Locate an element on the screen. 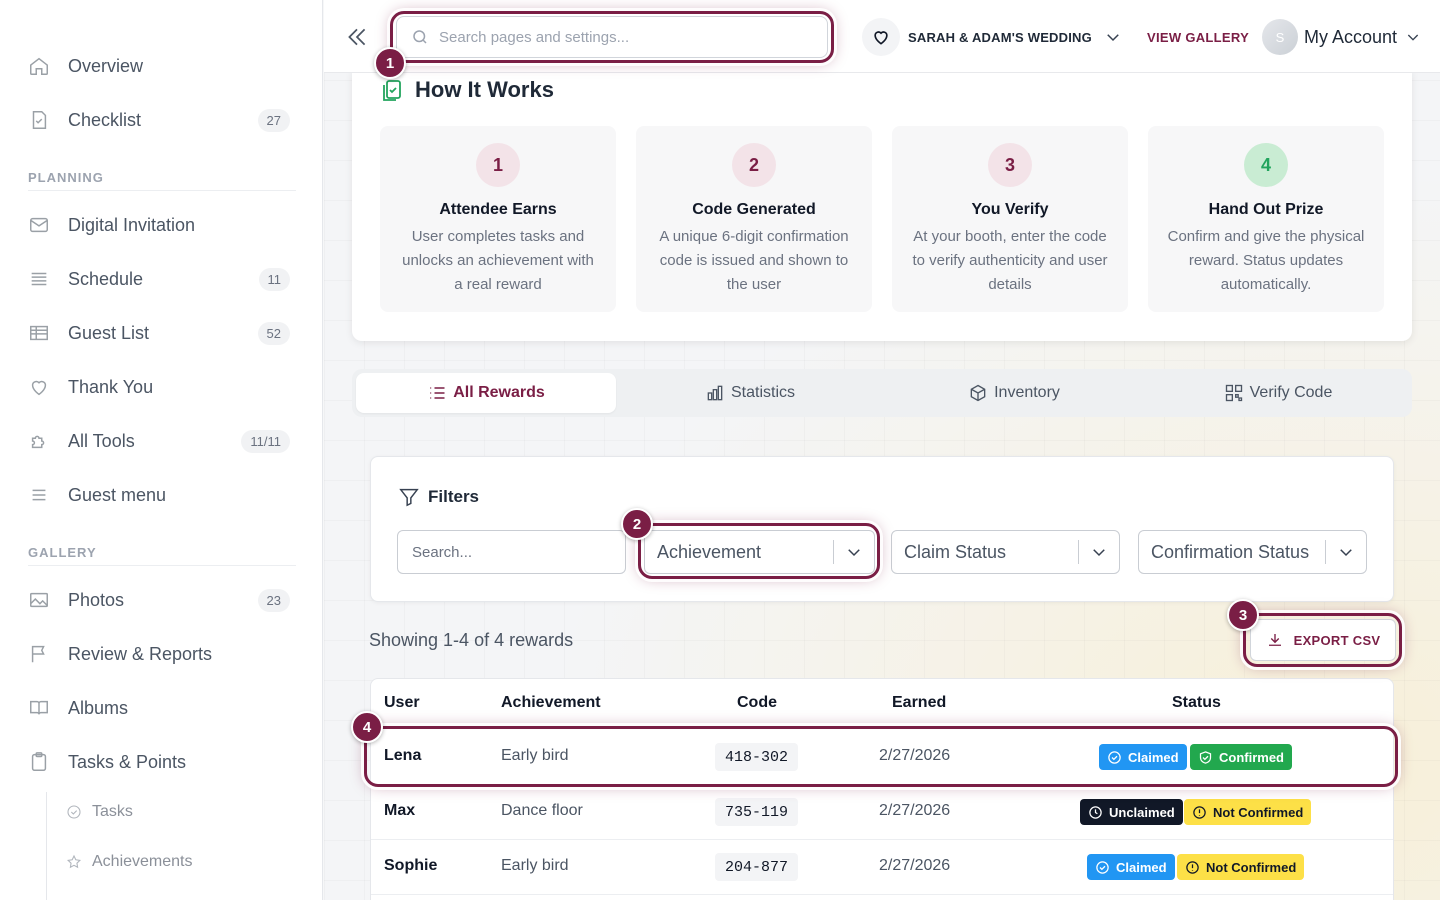 Image resolution: width=1440 pixels, height=900 pixels. sidebar-item-checklist: Checklist 27 is located at coordinates (159, 120).